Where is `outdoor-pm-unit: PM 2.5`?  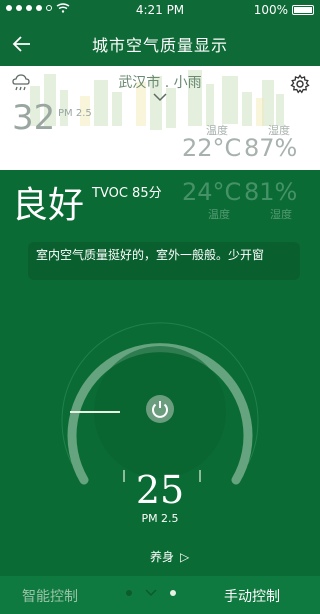
outdoor-pm-unit: PM 2.5 is located at coordinates (75, 113).